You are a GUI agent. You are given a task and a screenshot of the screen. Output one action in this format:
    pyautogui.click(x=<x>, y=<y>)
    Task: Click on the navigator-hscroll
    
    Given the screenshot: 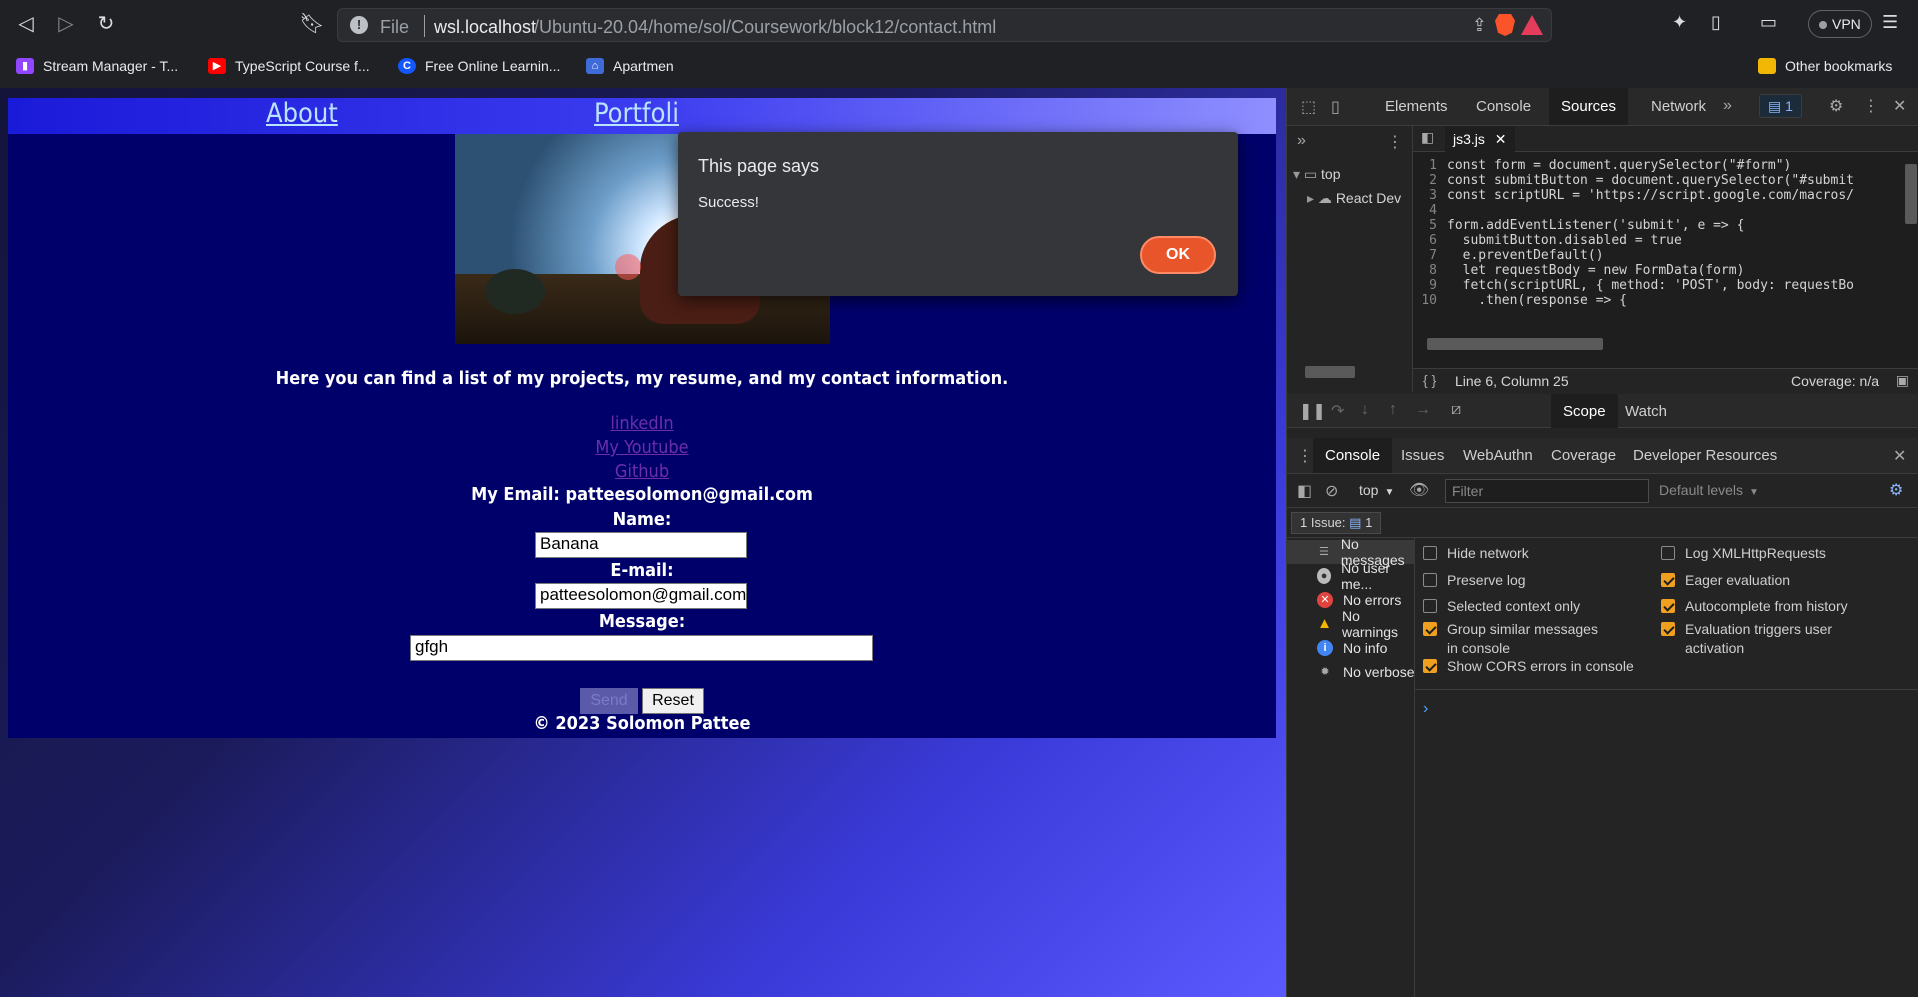 What is the action you would take?
    pyautogui.click(x=1330, y=372)
    